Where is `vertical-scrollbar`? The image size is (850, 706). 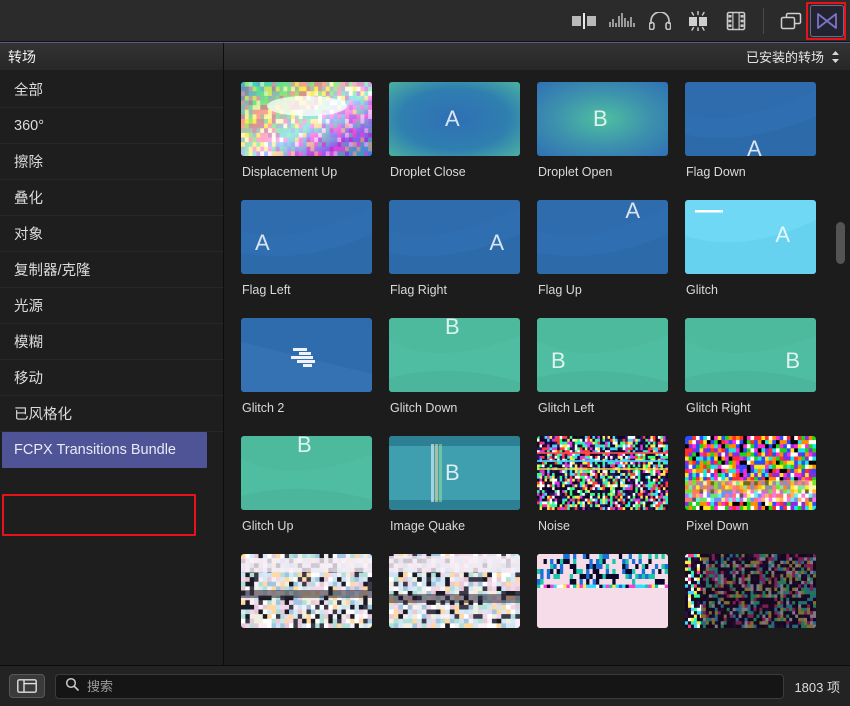
vertical-scrollbar is located at coordinates (840, 367).